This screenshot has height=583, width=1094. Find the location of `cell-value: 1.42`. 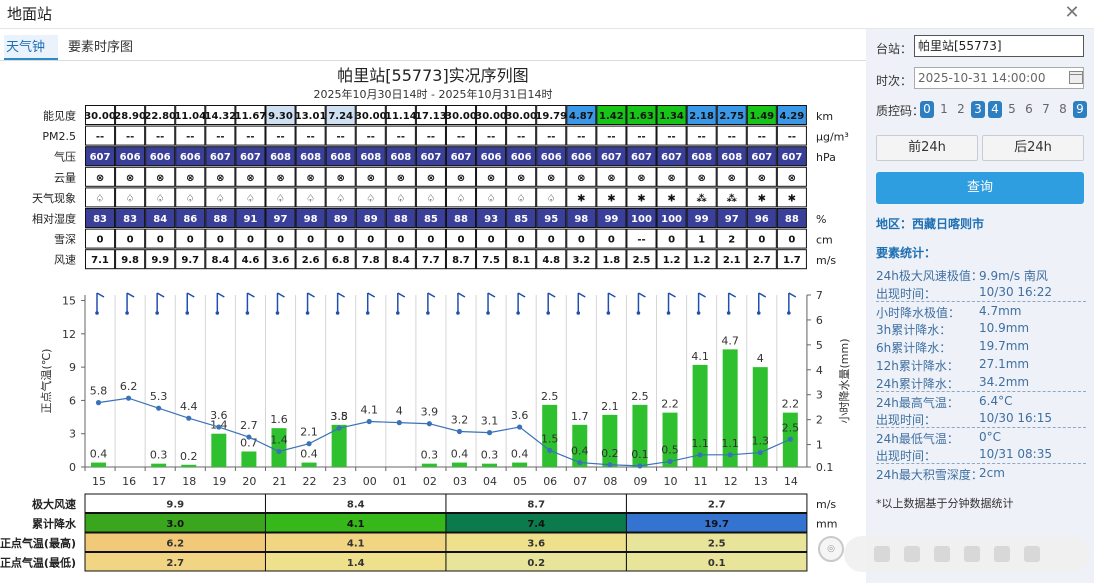

cell-value: 1.42 is located at coordinates (611, 116).